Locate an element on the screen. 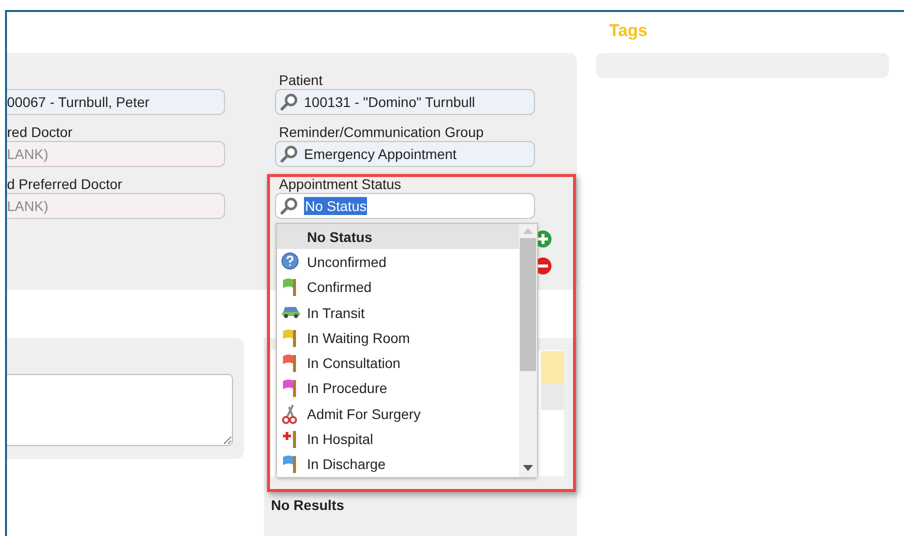 Image resolution: width=904 pixels, height=536 pixels. scissors-icon is located at coordinates (290, 414).